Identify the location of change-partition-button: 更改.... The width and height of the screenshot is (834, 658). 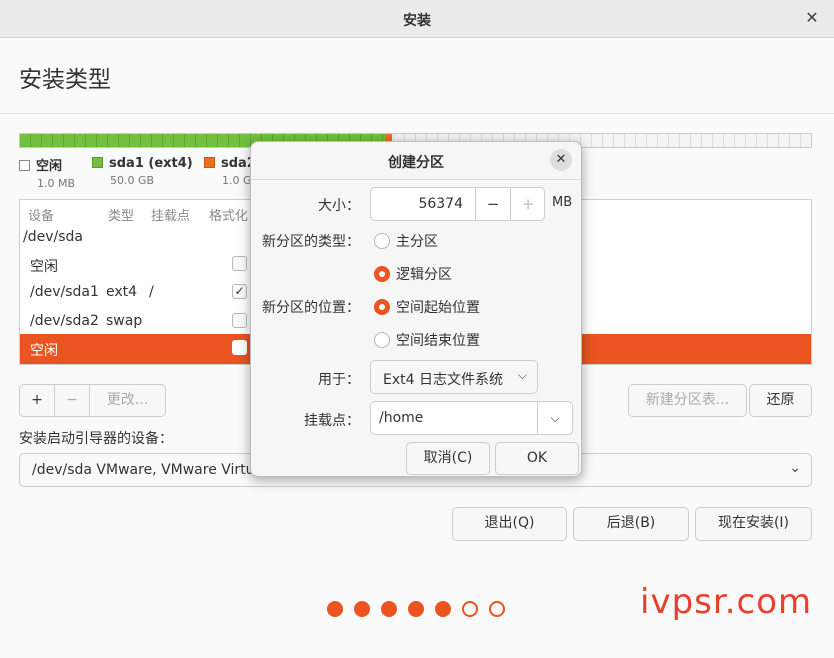
(127, 400).